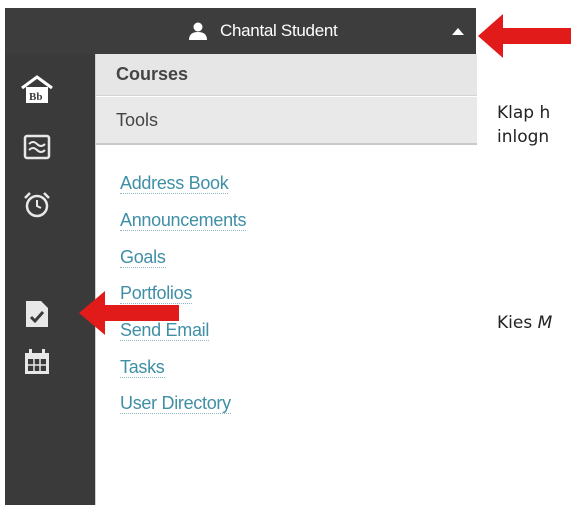  What do you see at coordinates (143, 257) in the screenshot?
I see `tool-goals: Goals` at bounding box center [143, 257].